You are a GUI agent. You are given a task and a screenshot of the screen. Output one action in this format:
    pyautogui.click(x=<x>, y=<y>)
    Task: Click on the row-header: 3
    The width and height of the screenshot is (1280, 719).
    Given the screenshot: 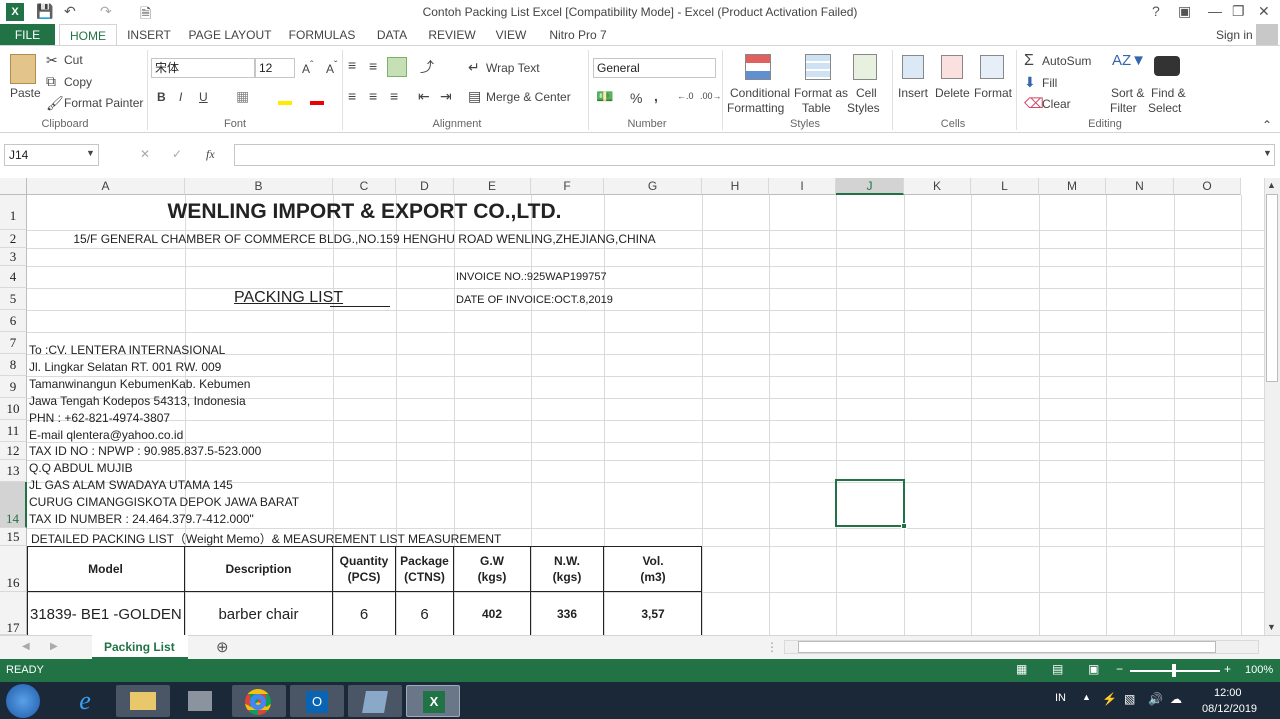 What is the action you would take?
    pyautogui.click(x=13, y=257)
    